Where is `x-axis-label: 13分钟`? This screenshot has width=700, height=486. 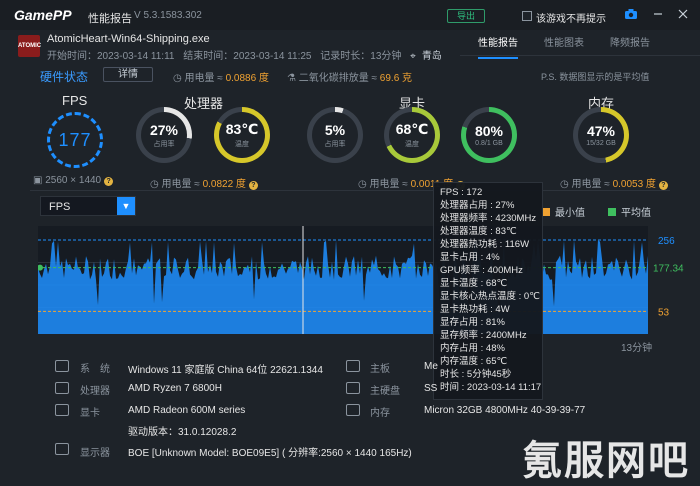
x-axis-label: 13分钟 is located at coordinates (637, 348).